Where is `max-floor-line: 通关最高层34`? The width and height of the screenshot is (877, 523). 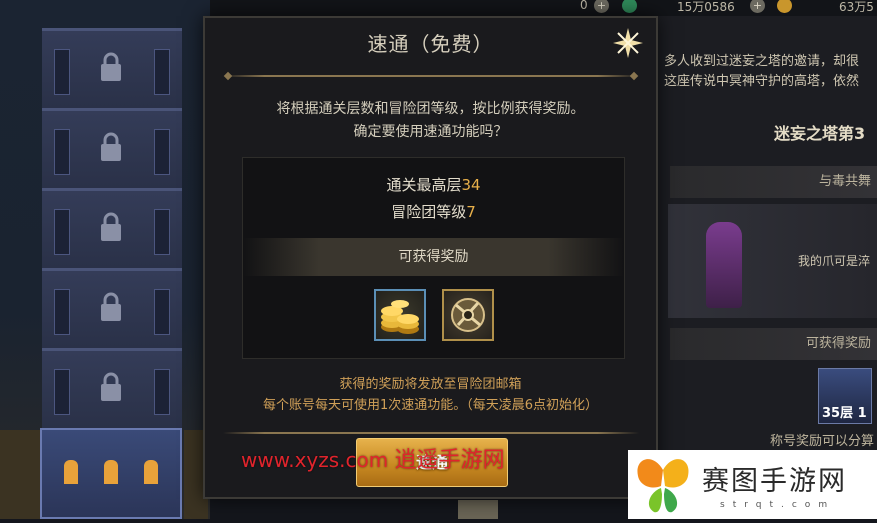 max-floor-line: 通关最高层34 is located at coordinates (433, 184).